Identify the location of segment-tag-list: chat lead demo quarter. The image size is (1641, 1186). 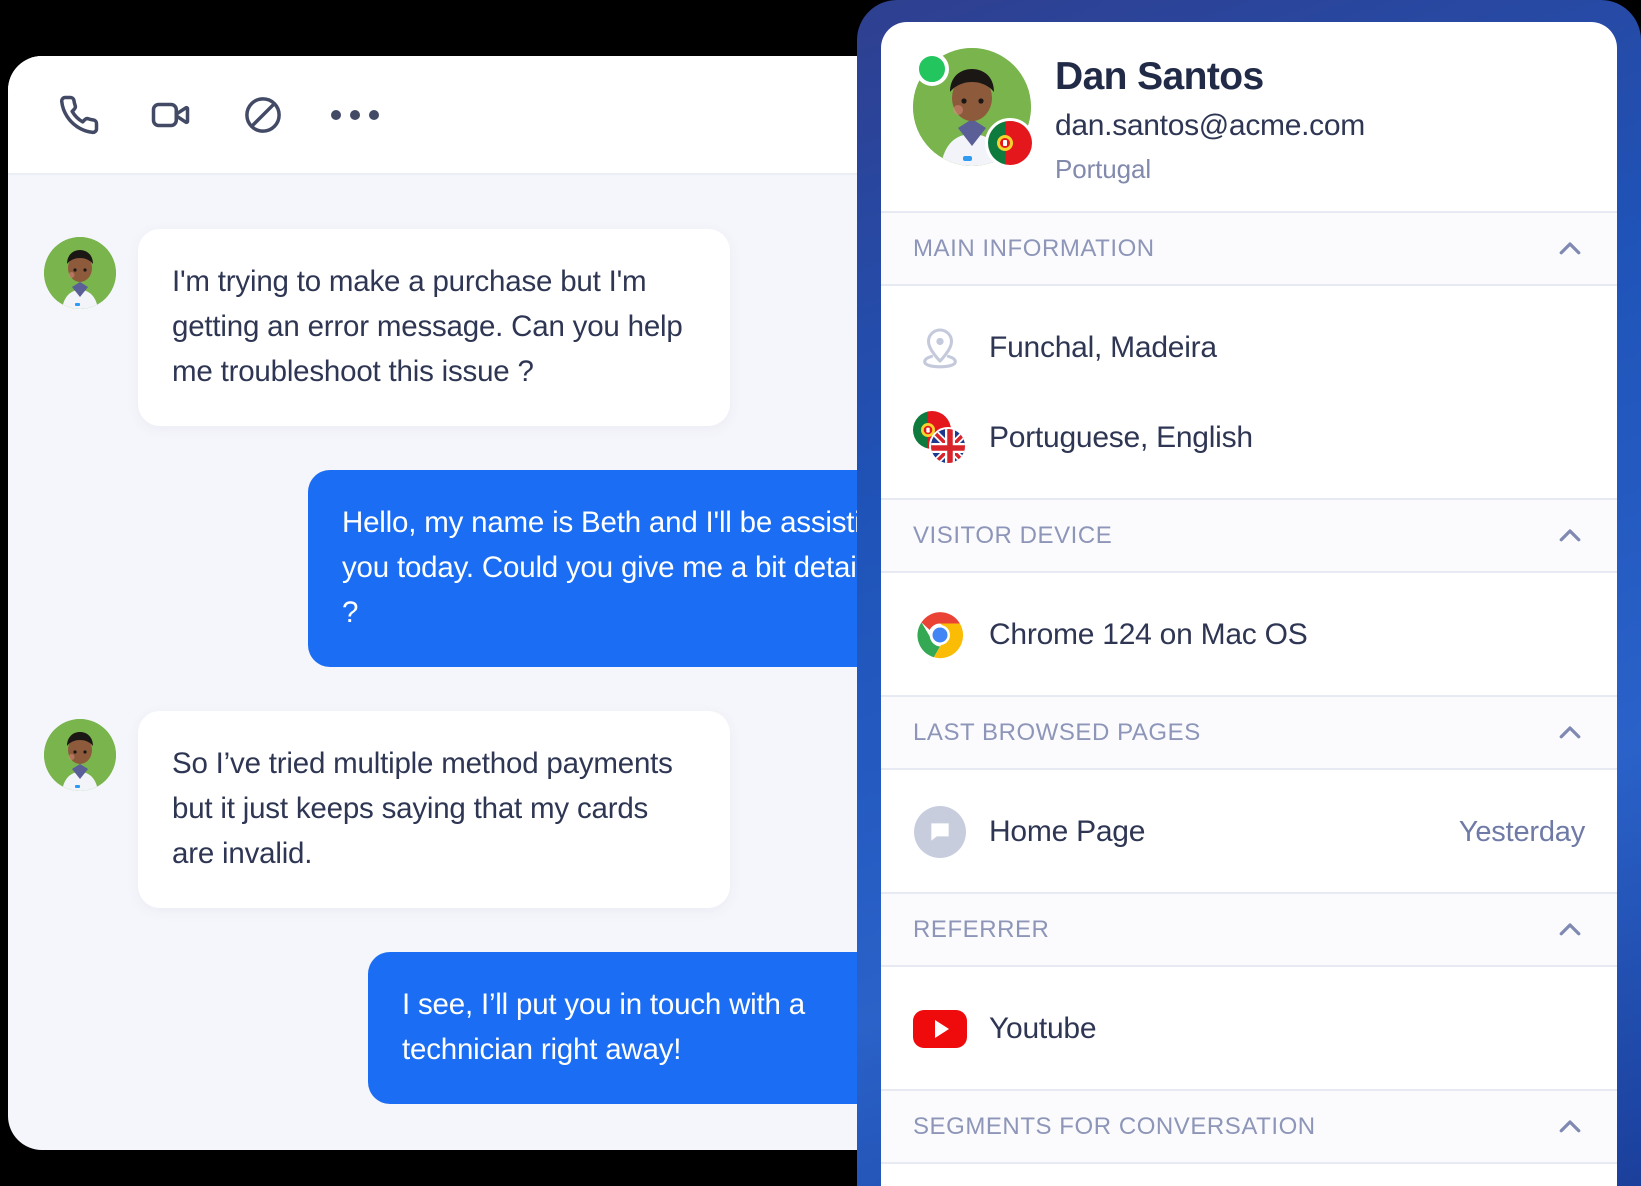
(1249, 1175).